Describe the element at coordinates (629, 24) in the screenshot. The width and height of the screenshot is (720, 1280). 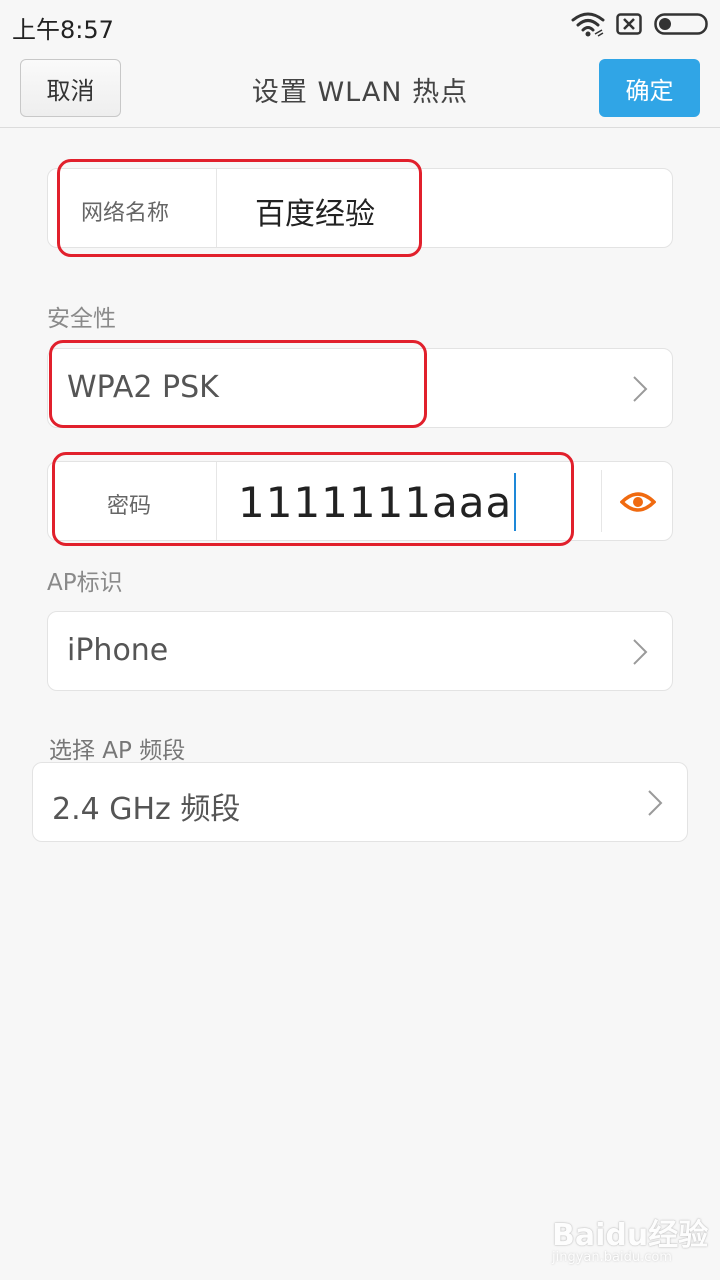
I see `sim-icon` at that location.